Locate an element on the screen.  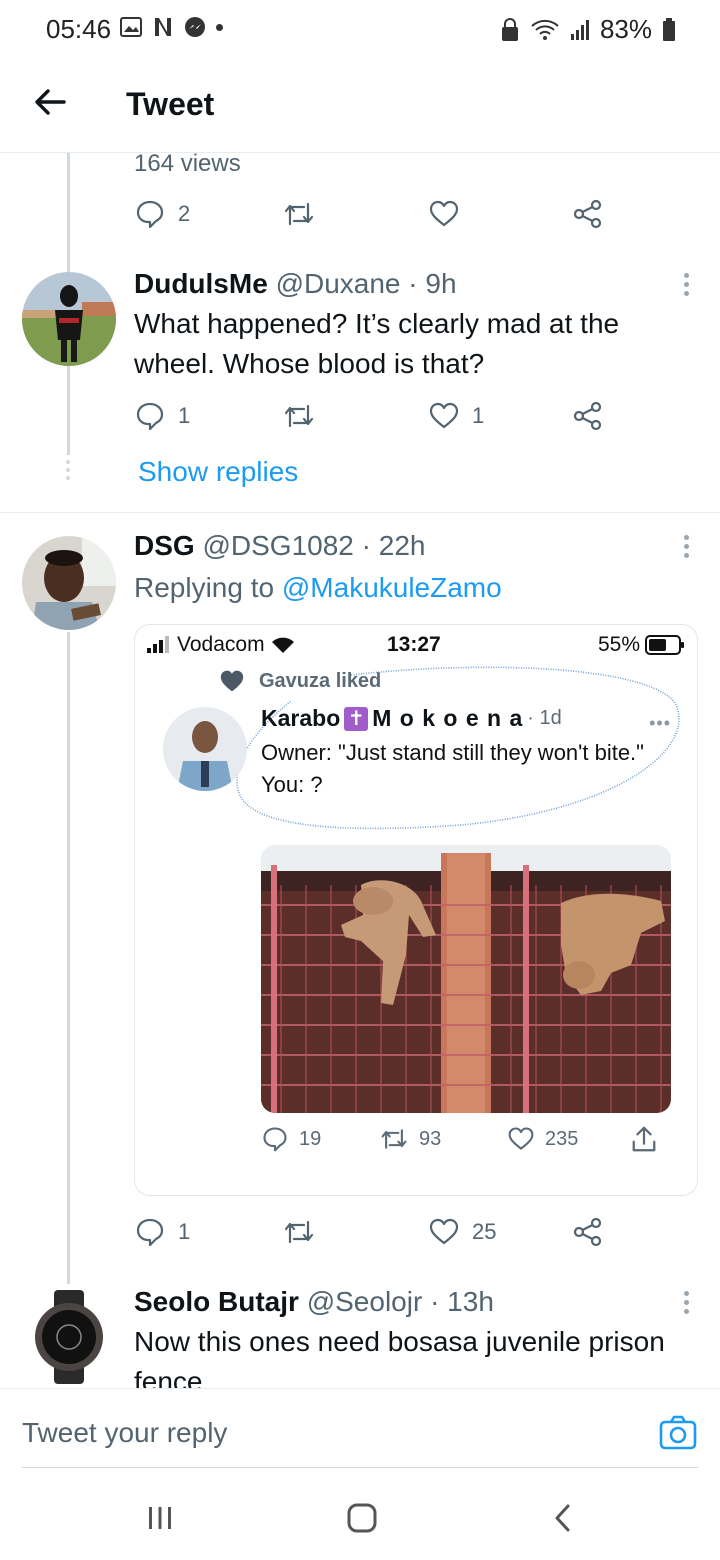
divider is located at coordinates (360, 512).